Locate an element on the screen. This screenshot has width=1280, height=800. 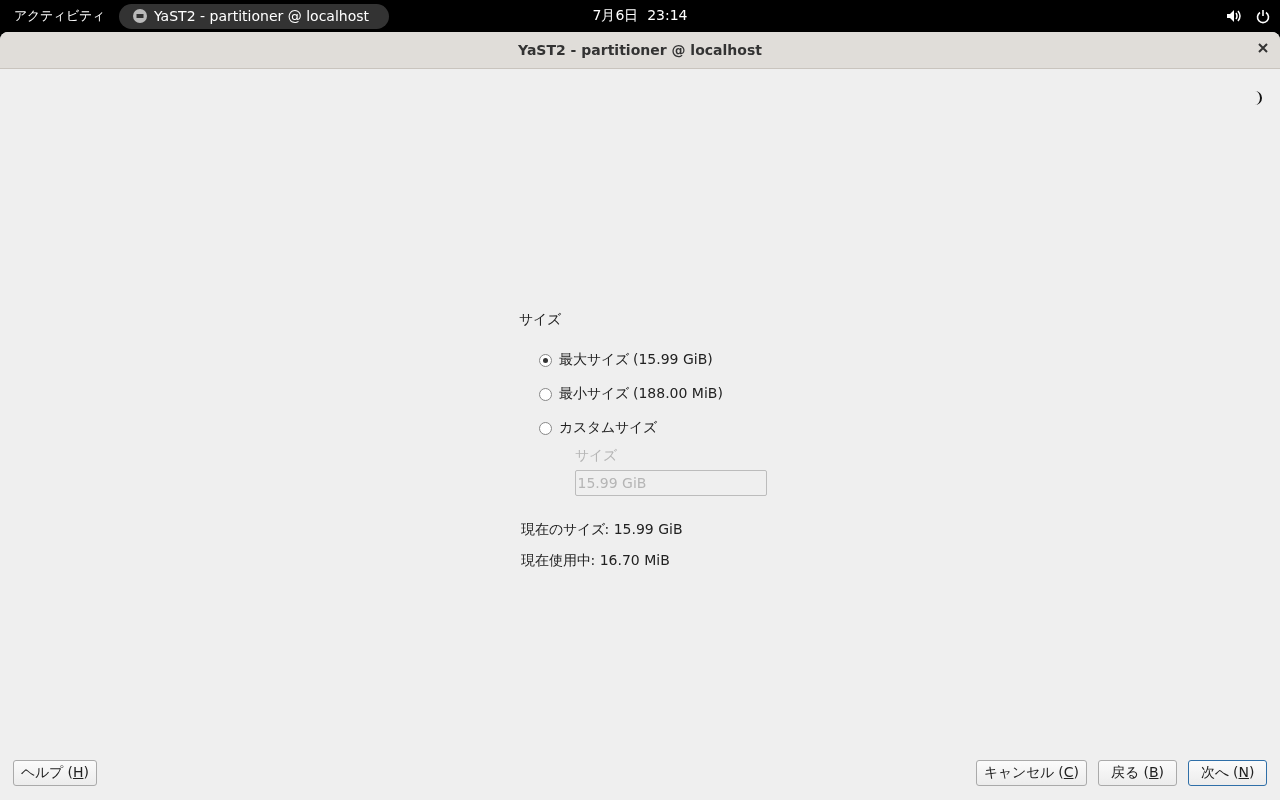
dialog-button: 次へ (N) is located at coordinates (1227, 773).